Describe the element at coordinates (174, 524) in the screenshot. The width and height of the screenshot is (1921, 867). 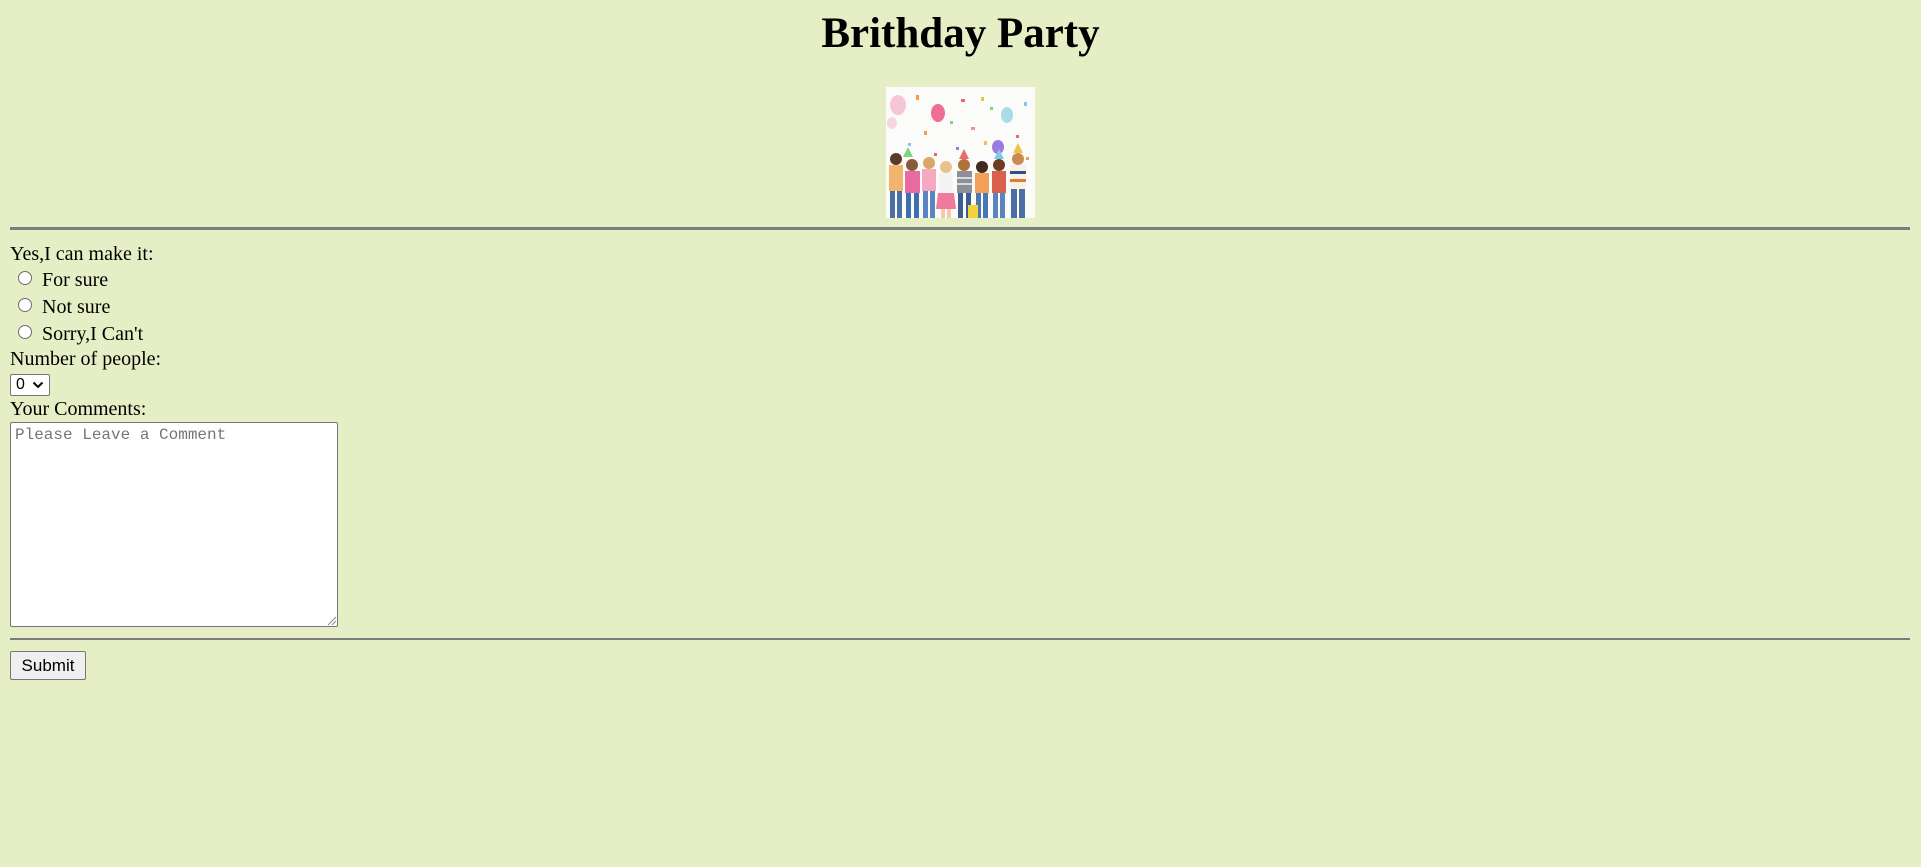
I see `comments-textarea` at that location.